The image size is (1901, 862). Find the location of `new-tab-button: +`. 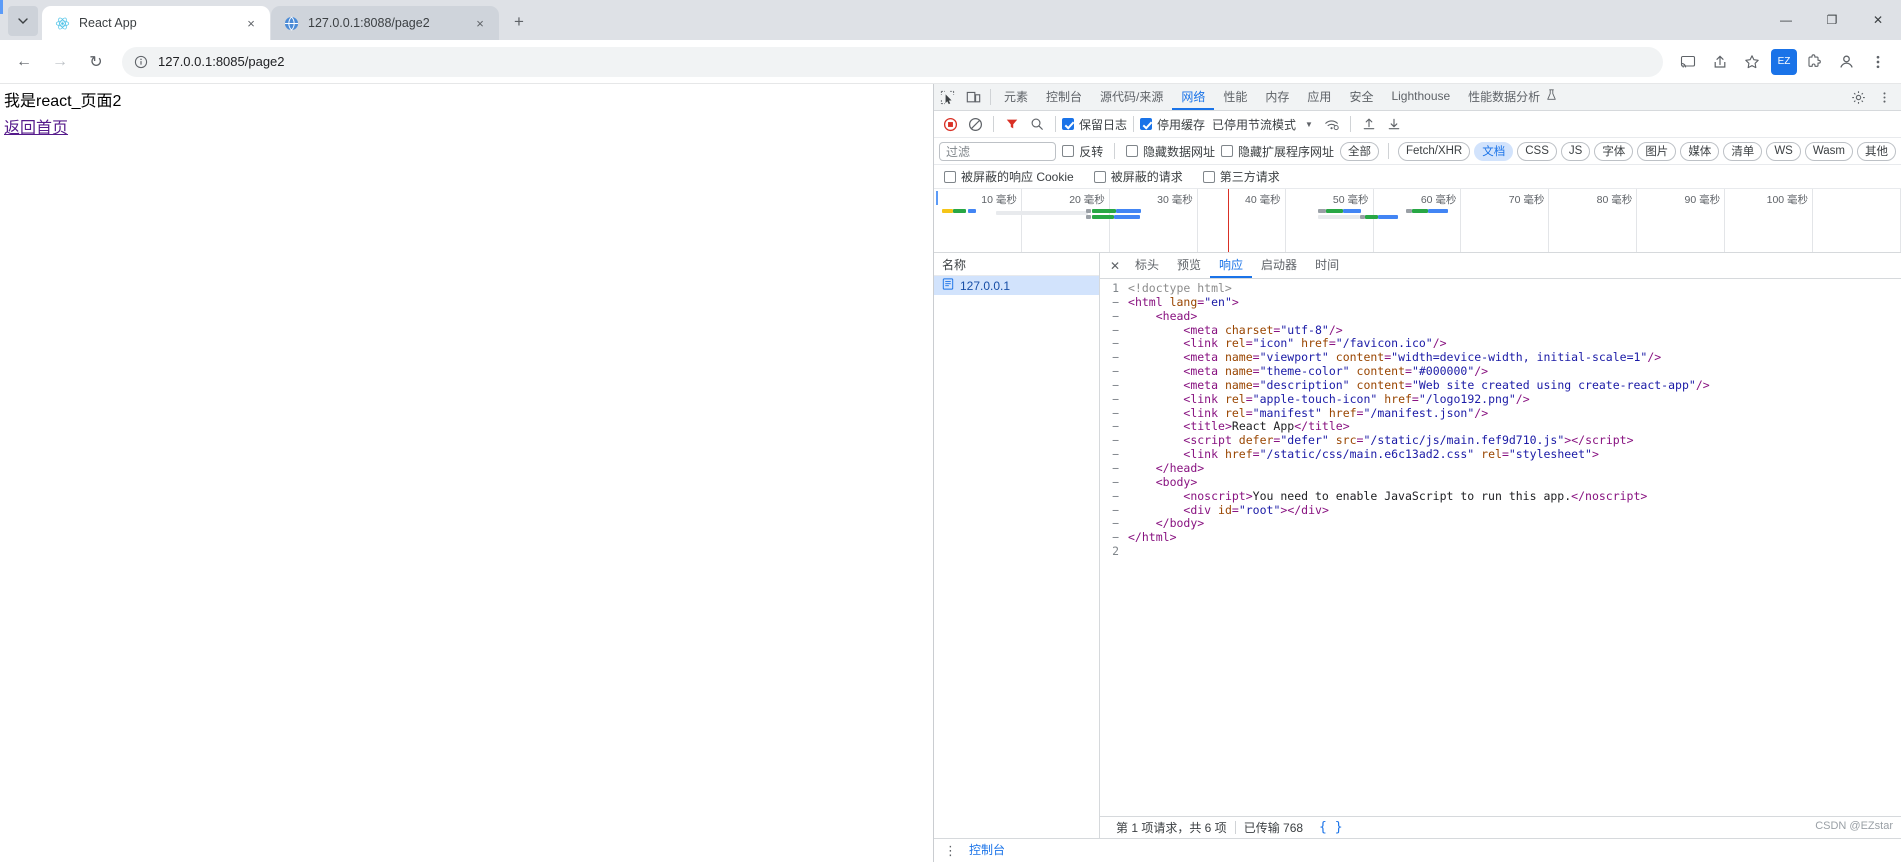

new-tab-button: + is located at coordinates (519, 22).